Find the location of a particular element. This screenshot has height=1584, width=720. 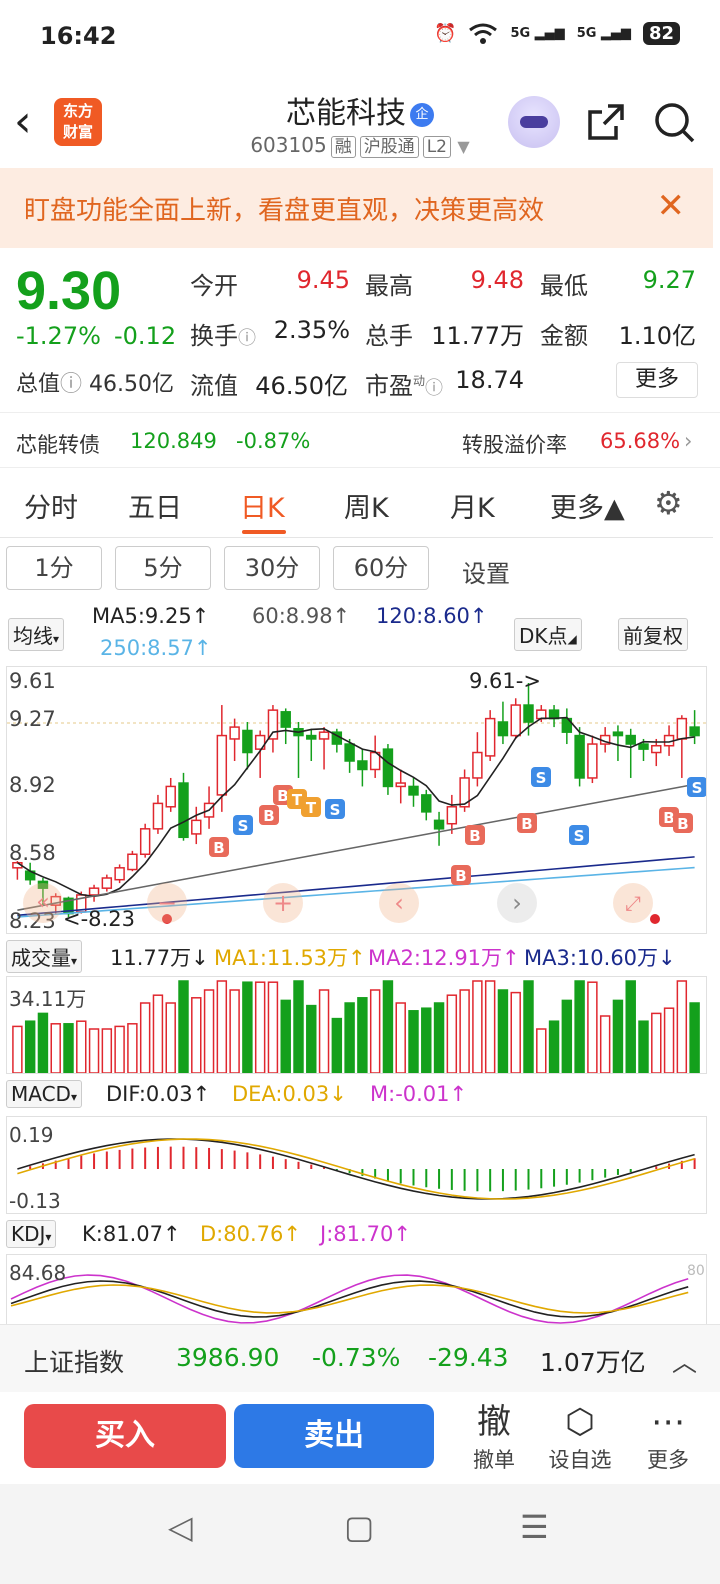

add-watchlist-button: ⬡ 设自选 is located at coordinates (580, 1437).